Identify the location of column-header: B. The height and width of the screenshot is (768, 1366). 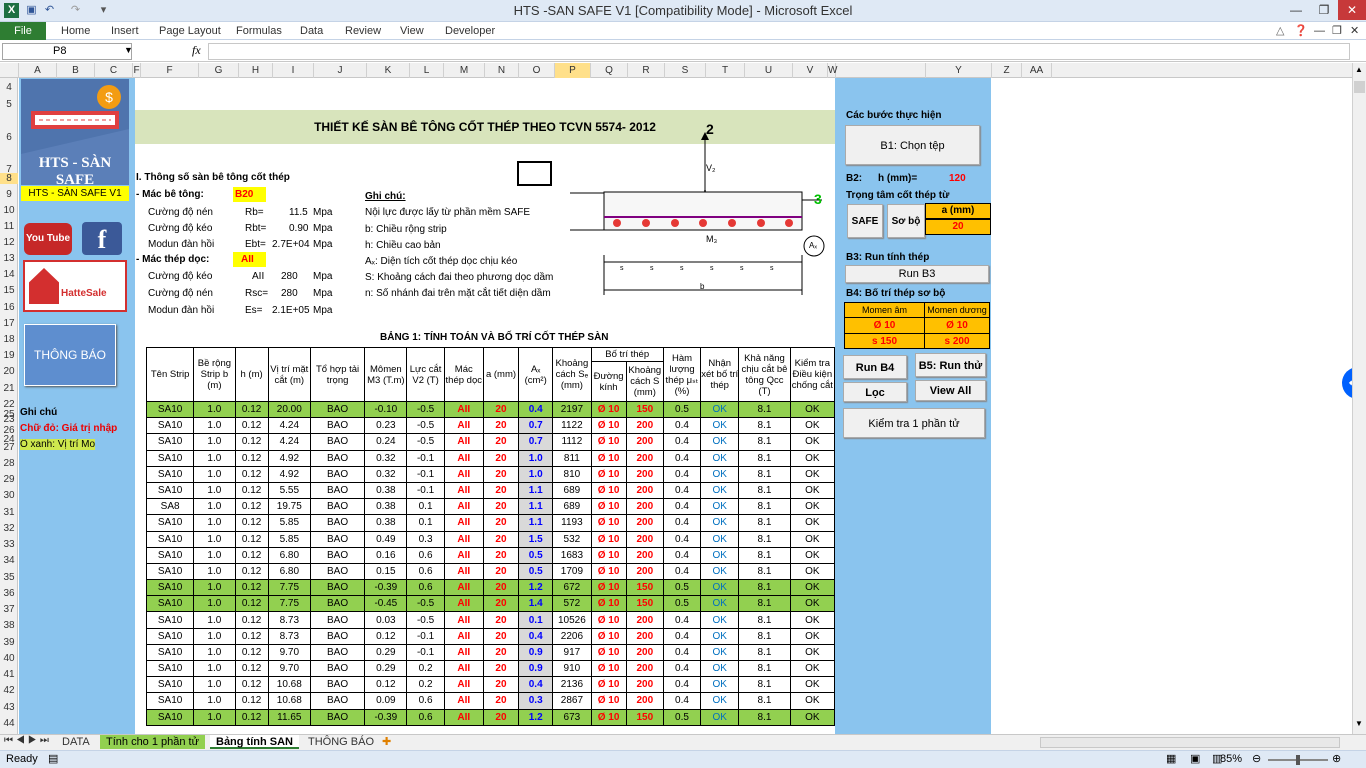
(76, 70).